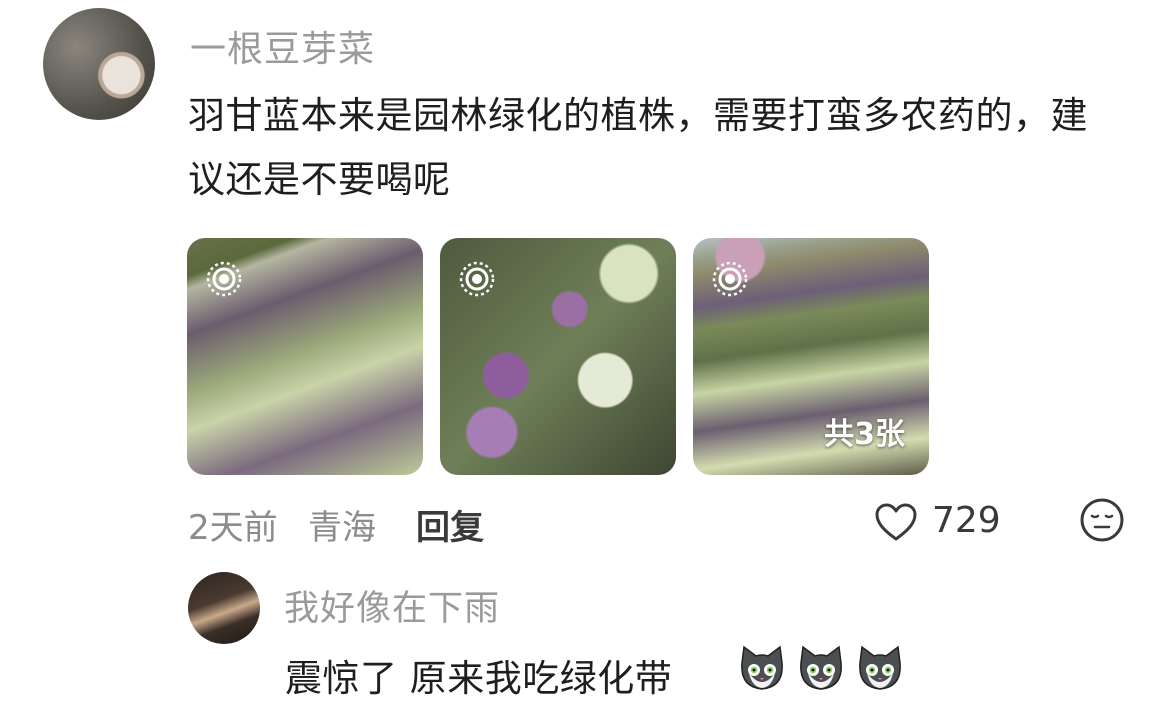 Image resolution: width=1169 pixels, height=702 pixels. What do you see at coordinates (479, 678) in the screenshot?
I see `reply-text: 震惊了 原来我吃绿化带` at bounding box center [479, 678].